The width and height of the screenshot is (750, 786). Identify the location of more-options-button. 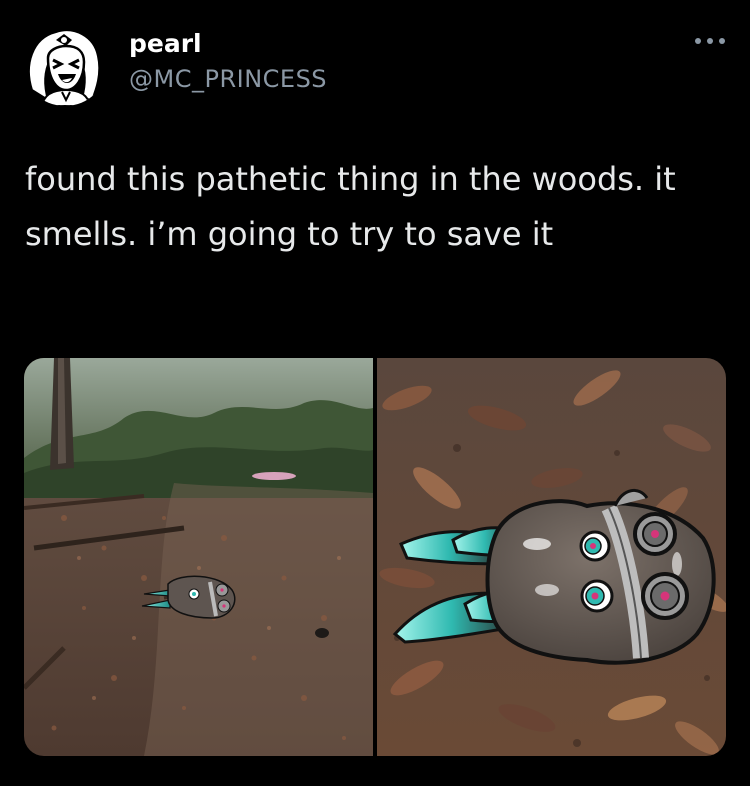
(710, 41).